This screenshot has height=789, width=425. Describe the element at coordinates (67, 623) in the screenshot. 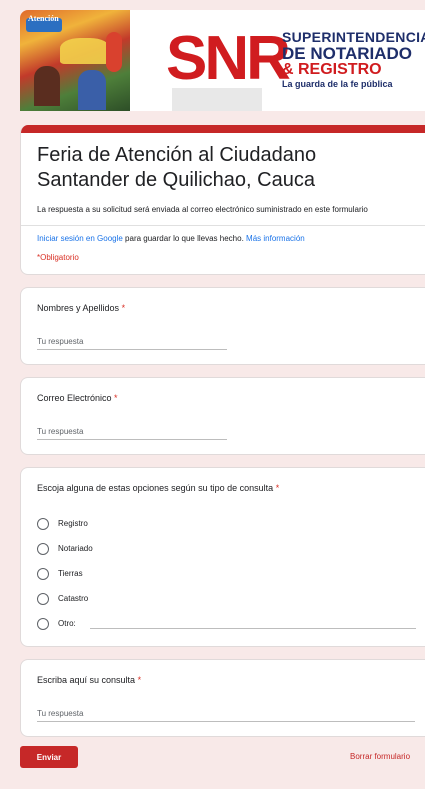

I see `option-label: Otro:` at that location.